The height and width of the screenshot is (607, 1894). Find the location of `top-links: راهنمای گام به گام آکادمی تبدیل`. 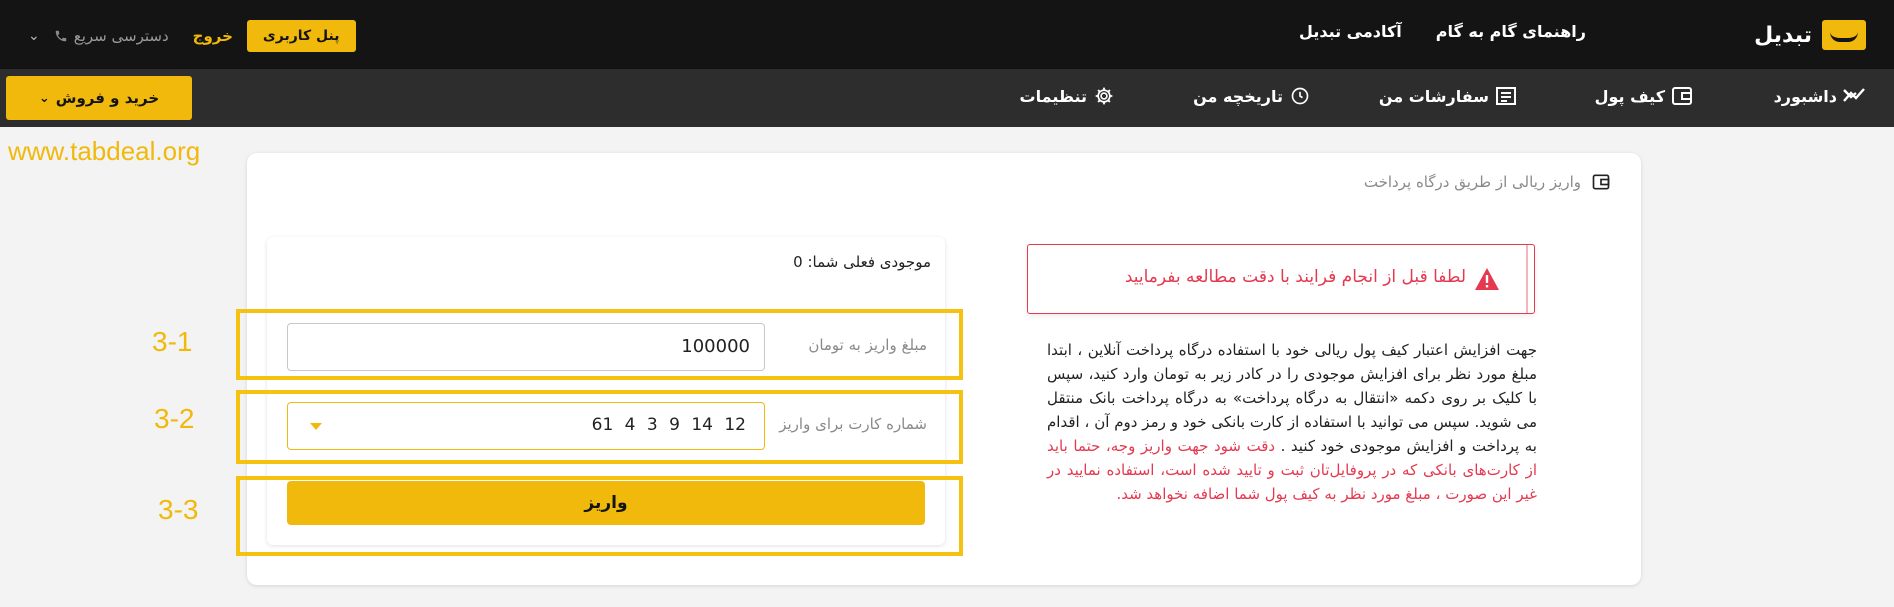

top-links: راهنمای گام به گام آکادمی تبدیل is located at coordinates (1442, 31).